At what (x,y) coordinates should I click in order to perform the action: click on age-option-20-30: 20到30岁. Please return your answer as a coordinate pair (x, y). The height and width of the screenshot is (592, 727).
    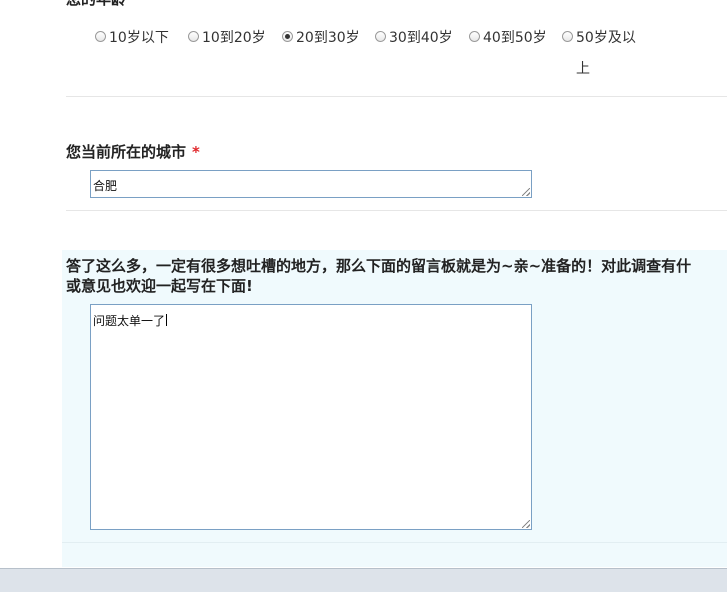
    Looking at the image, I should click on (321, 38).